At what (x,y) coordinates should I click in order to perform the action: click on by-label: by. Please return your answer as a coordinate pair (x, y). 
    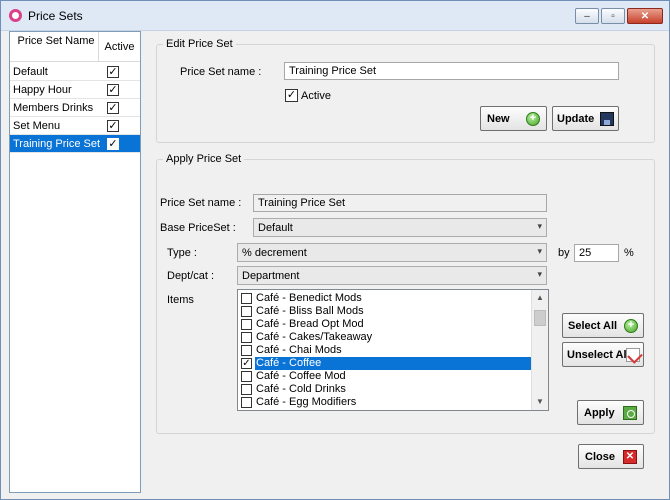
    Looking at the image, I should click on (564, 253).